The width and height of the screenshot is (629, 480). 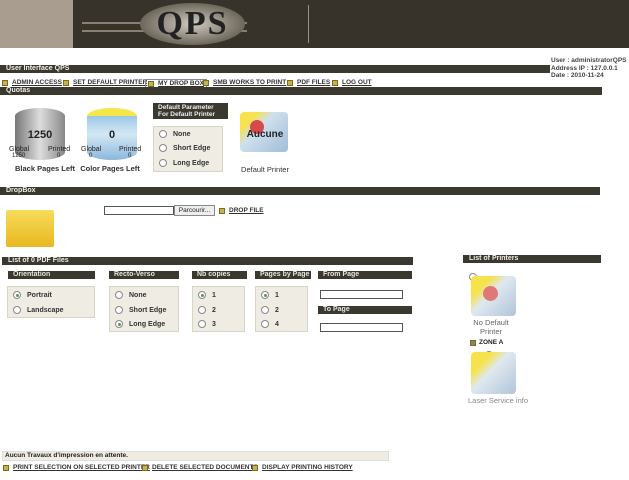 I want to click on action-label: PRINT SELECTION ON SELECTED PRINTER, so click(x=81, y=467).